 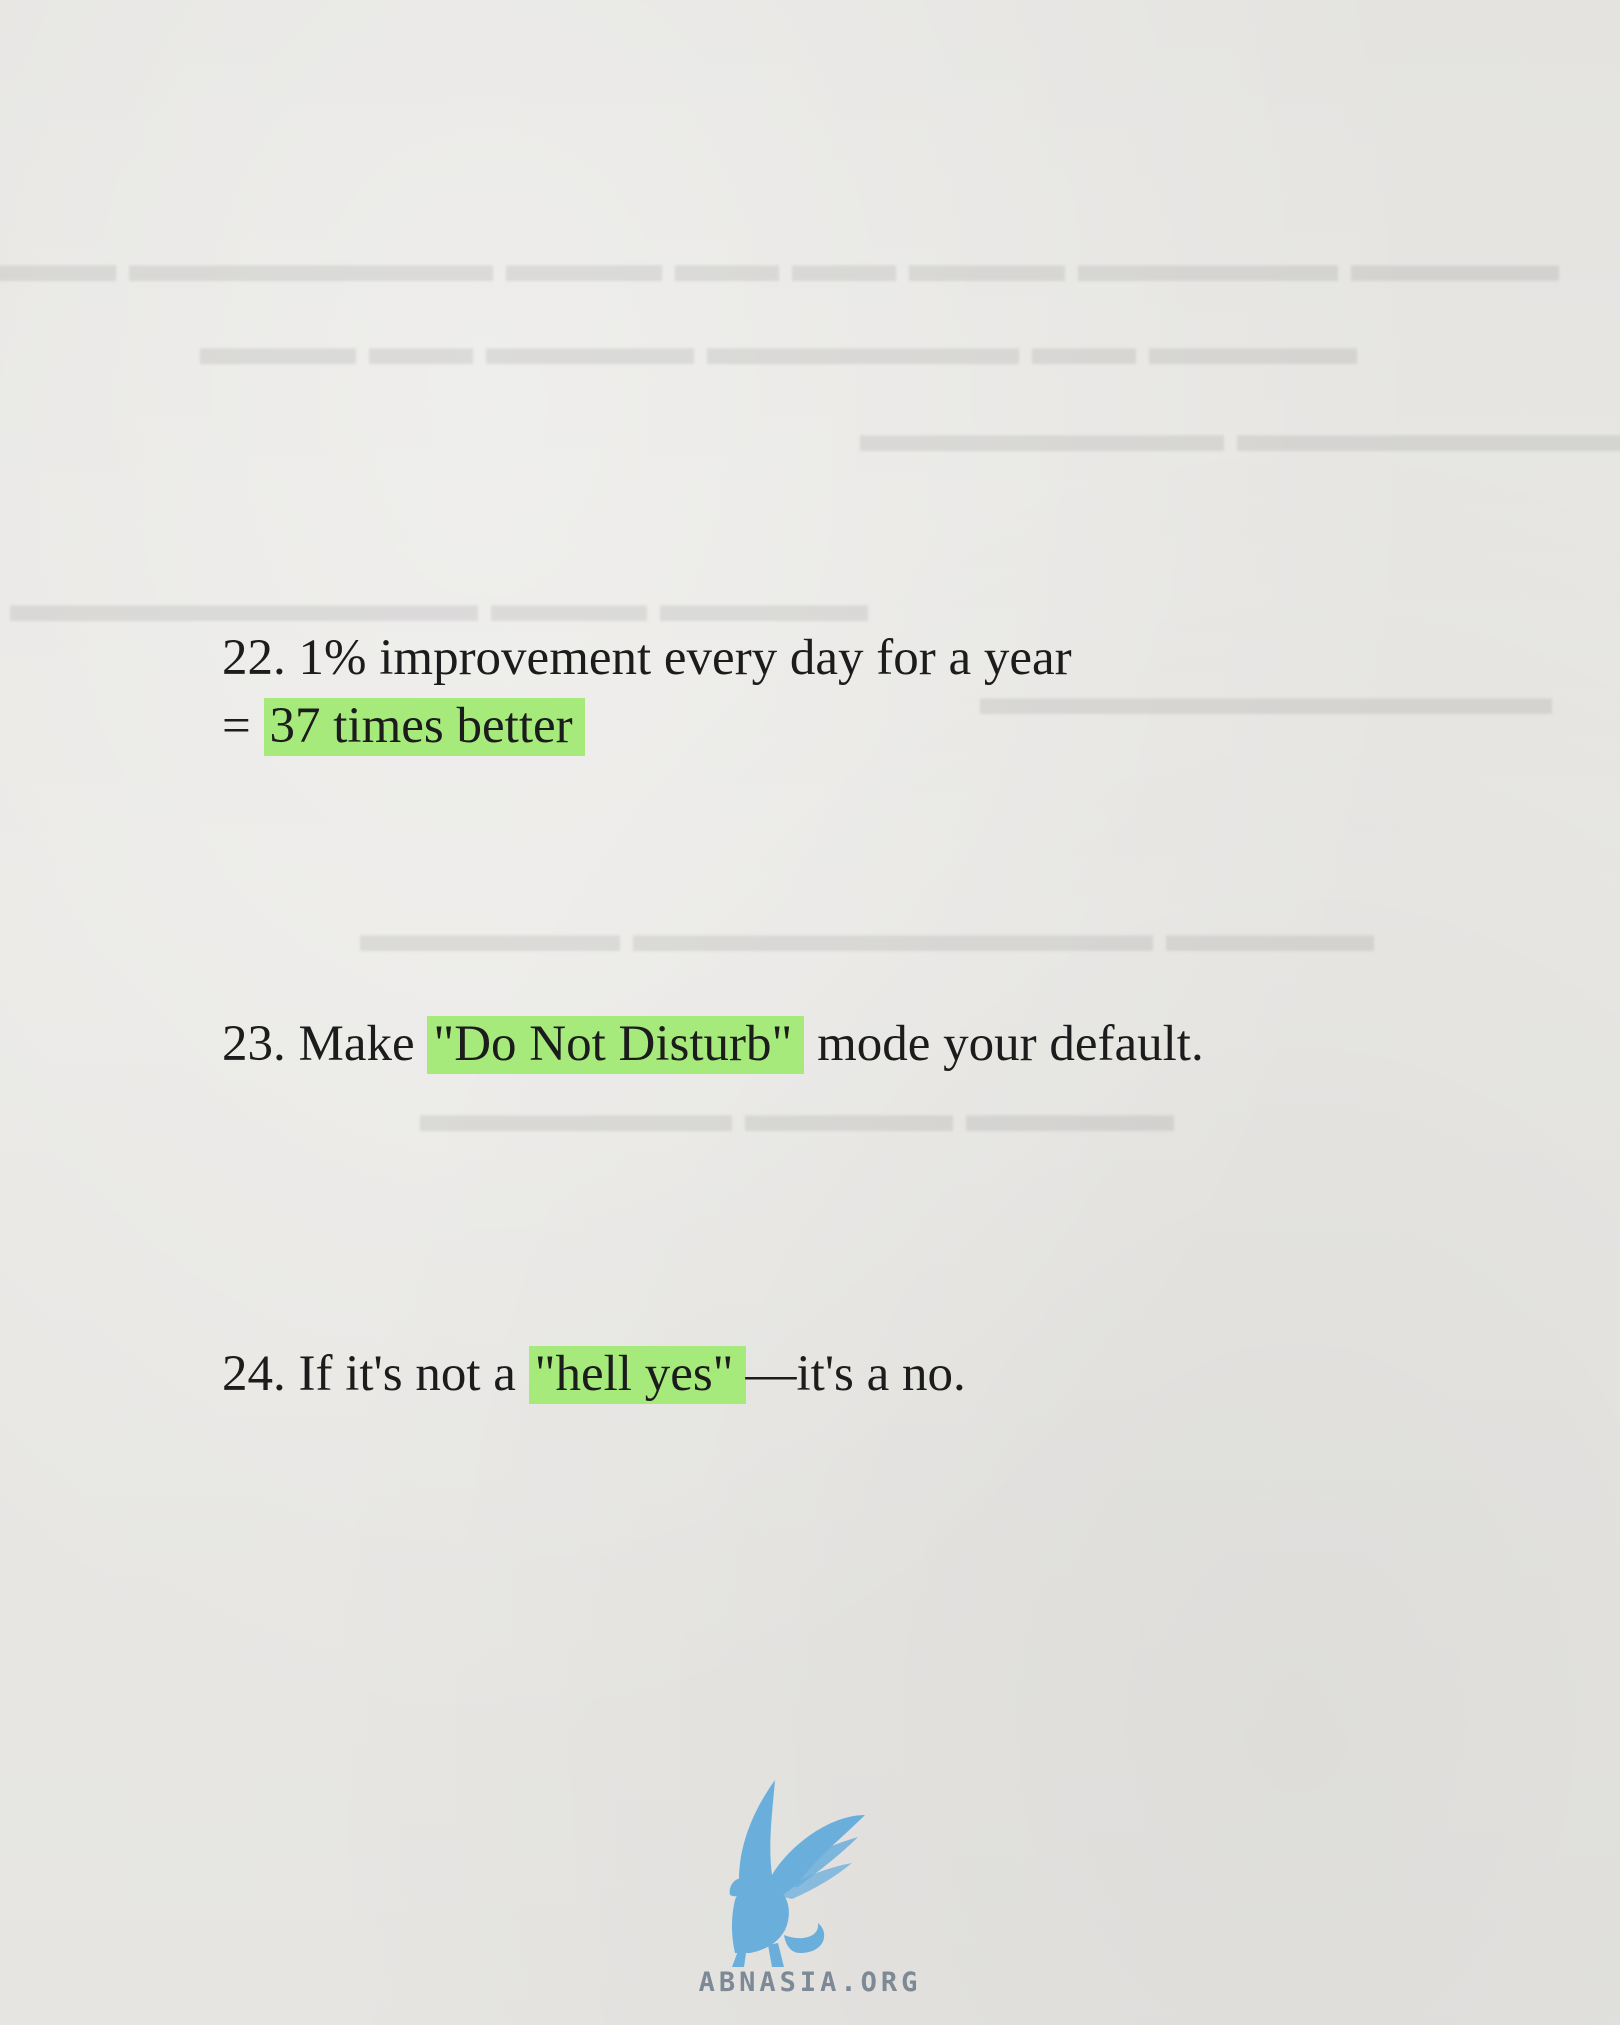 I want to click on bleed-through-texture: ▬▬▬▬ ▬▬▬▬▬▬▬▬▬▬ ▬▬▬▬▬, so click(x=867, y=934).